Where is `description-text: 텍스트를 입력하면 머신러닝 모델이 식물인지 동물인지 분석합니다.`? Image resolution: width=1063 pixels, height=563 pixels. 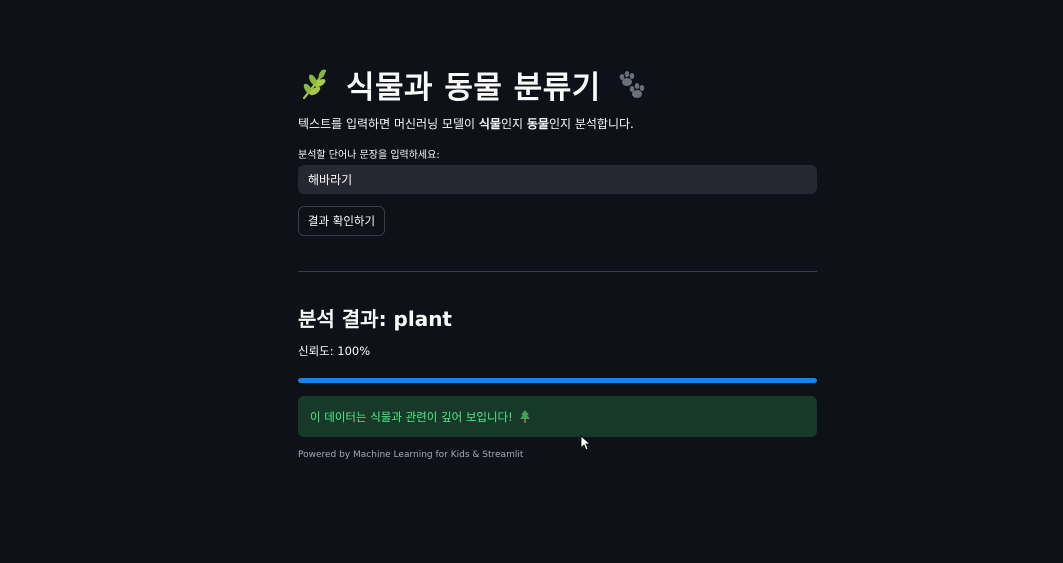
description-text: 텍스트를 입력하면 머신러닝 모델이 식물인지 동물인지 분석합니다. is located at coordinates (466, 123).